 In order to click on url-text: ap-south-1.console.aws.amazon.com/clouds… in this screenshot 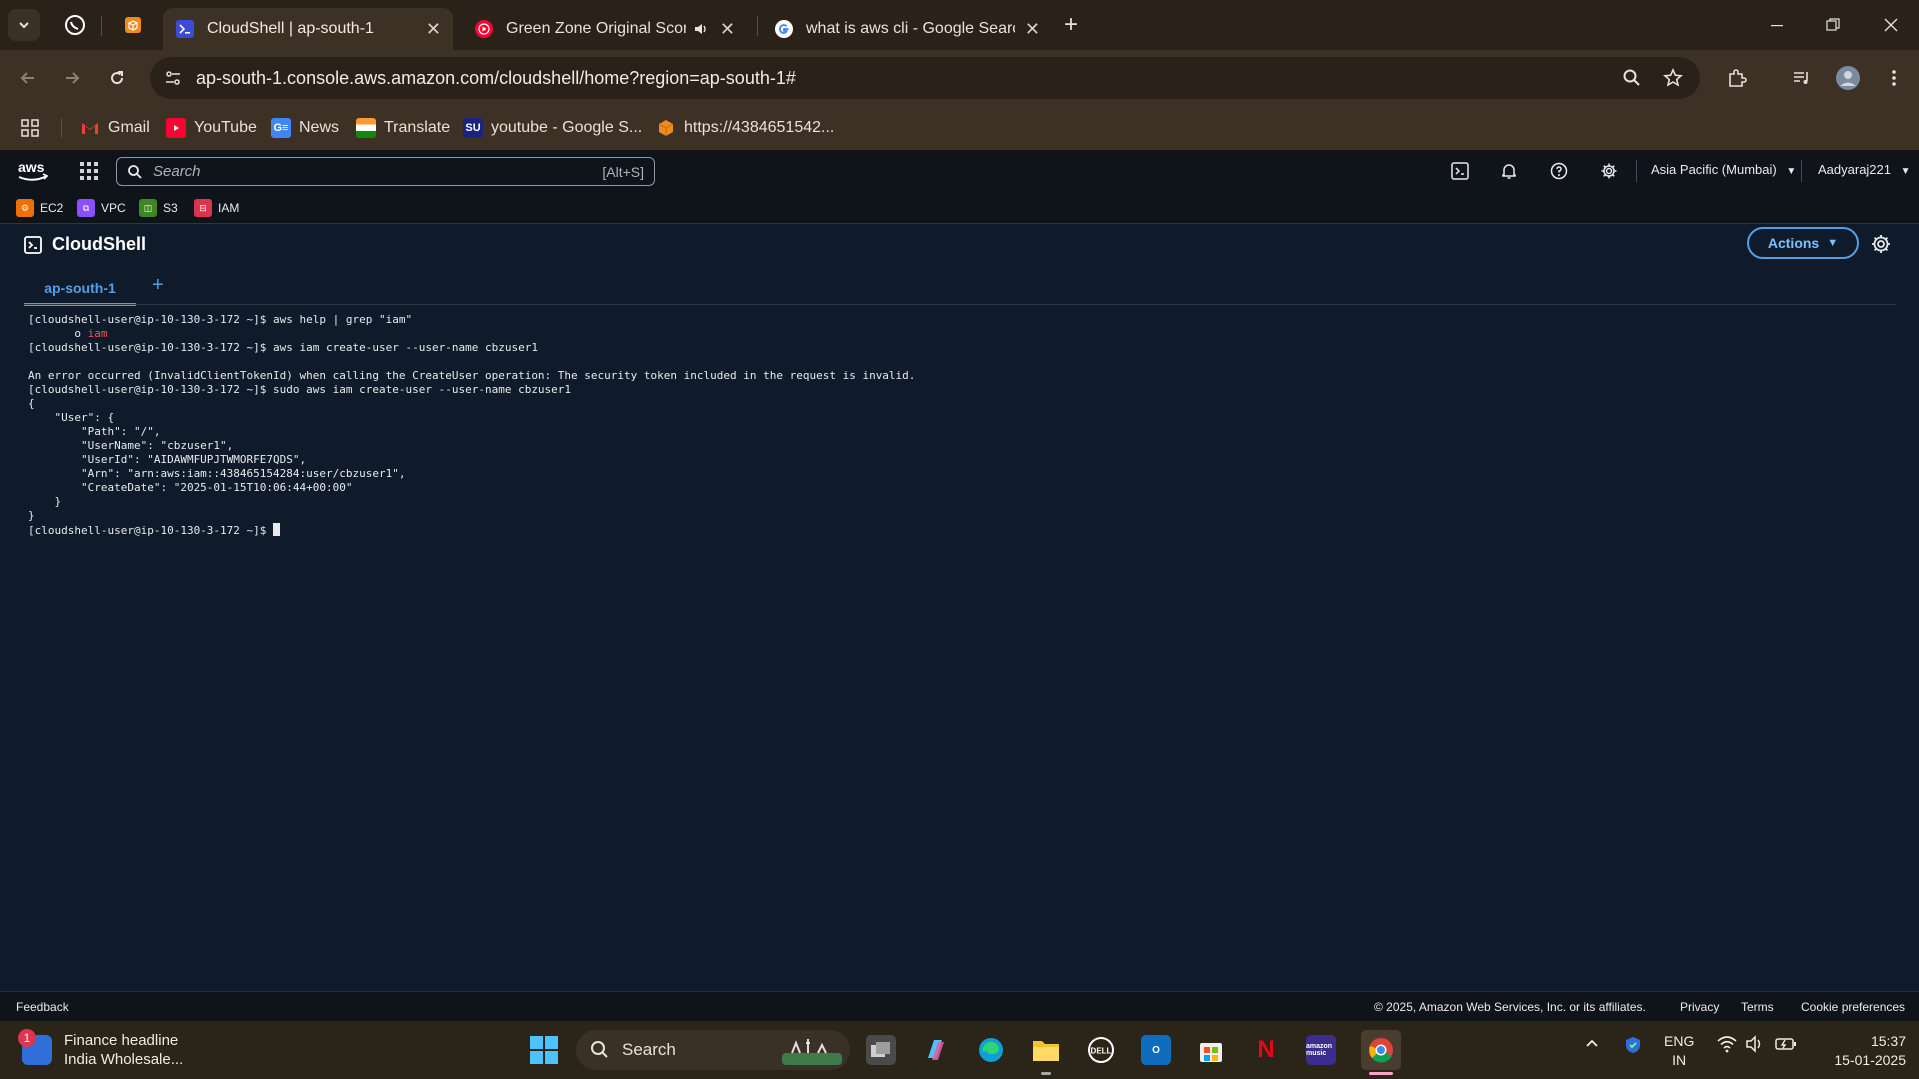, I will do `click(496, 77)`.